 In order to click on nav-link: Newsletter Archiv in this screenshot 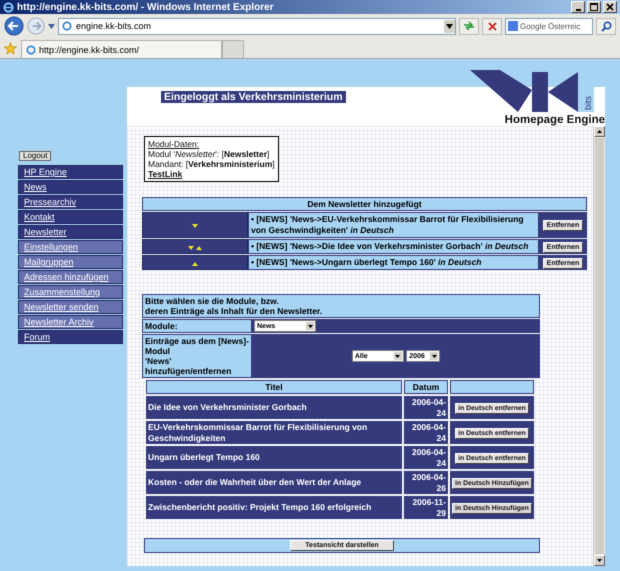, I will do `click(70, 322)`.